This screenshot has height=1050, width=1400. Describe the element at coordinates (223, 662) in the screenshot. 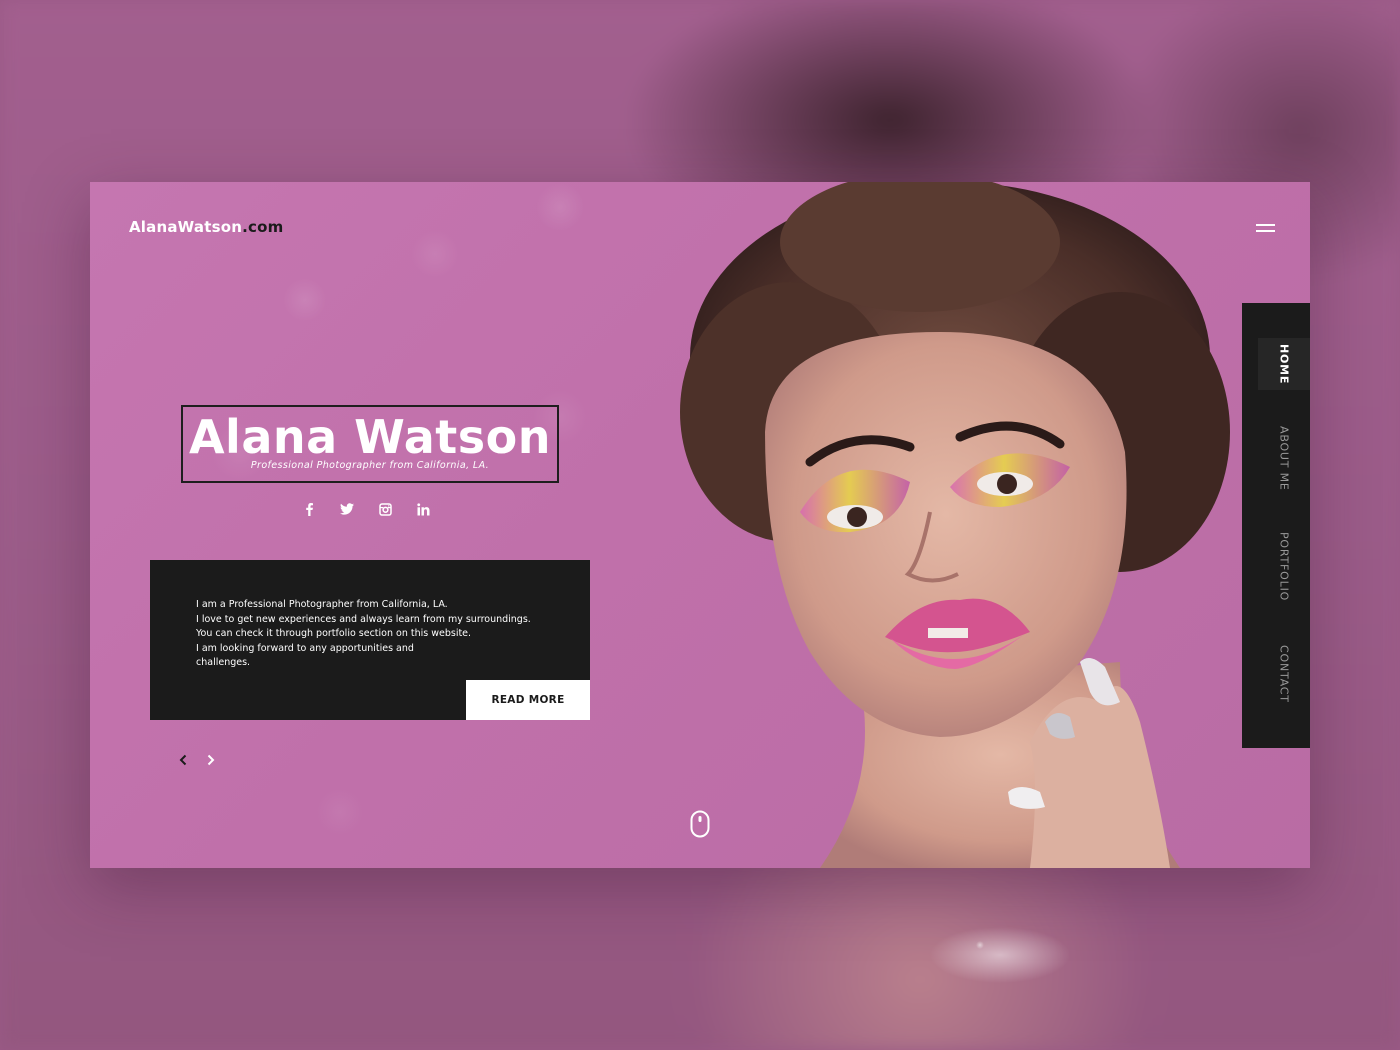

I see `about-line: challenges.` at that location.